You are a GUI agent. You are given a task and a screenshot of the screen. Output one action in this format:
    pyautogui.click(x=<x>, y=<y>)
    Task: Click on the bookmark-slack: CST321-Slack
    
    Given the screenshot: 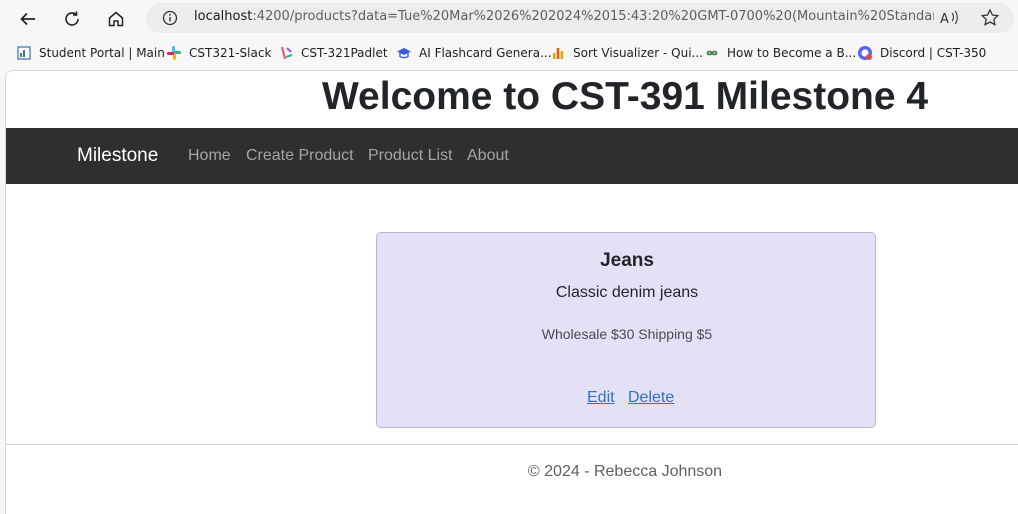 What is the action you would take?
    pyautogui.click(x=218, y=53)
    